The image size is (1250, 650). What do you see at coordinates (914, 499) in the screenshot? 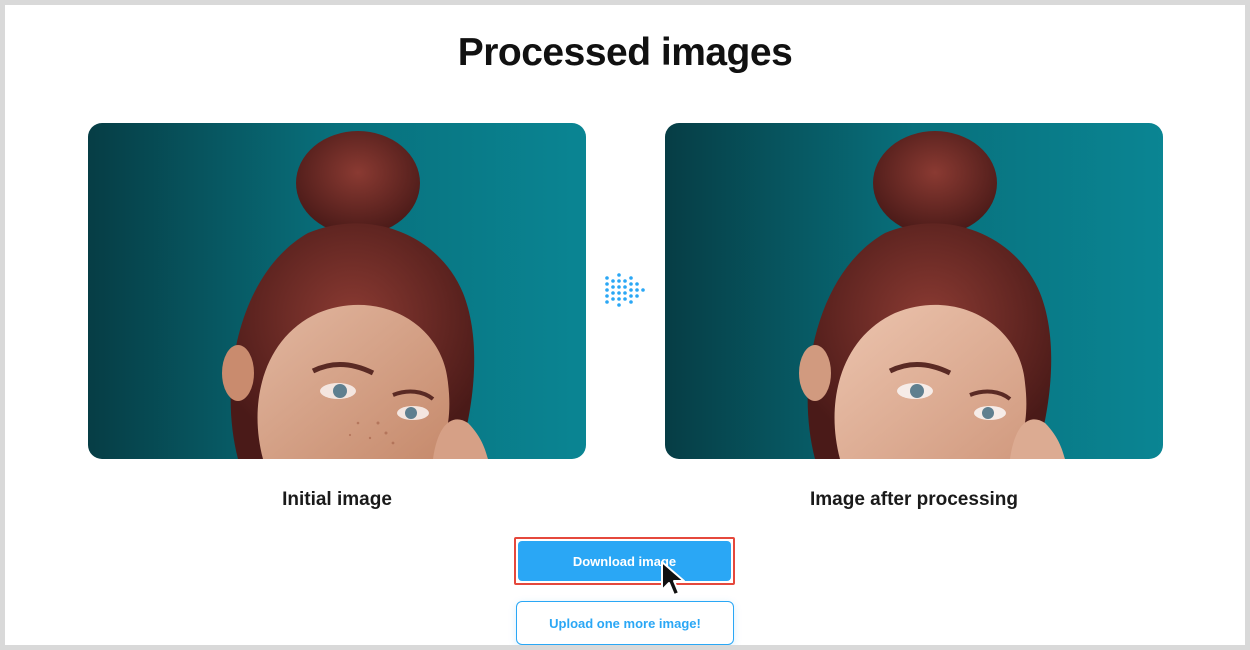
I see `processed-image-caption: Image after processing` at bounding box center [914, 499].